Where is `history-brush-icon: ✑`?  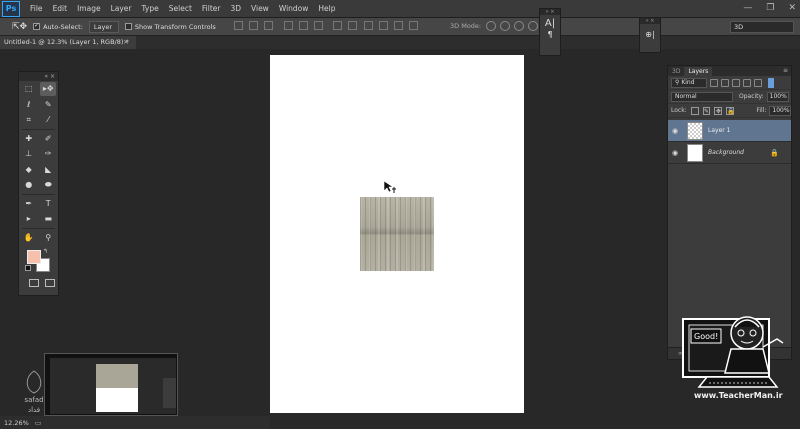
history-brush-icon: ✑ is located at coordinates (48, 154).